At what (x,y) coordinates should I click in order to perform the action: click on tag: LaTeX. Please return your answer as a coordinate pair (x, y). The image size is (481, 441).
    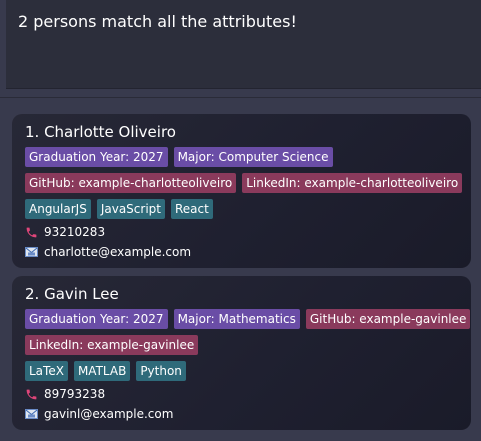
    Looking at the image, I should click on (46, 371).